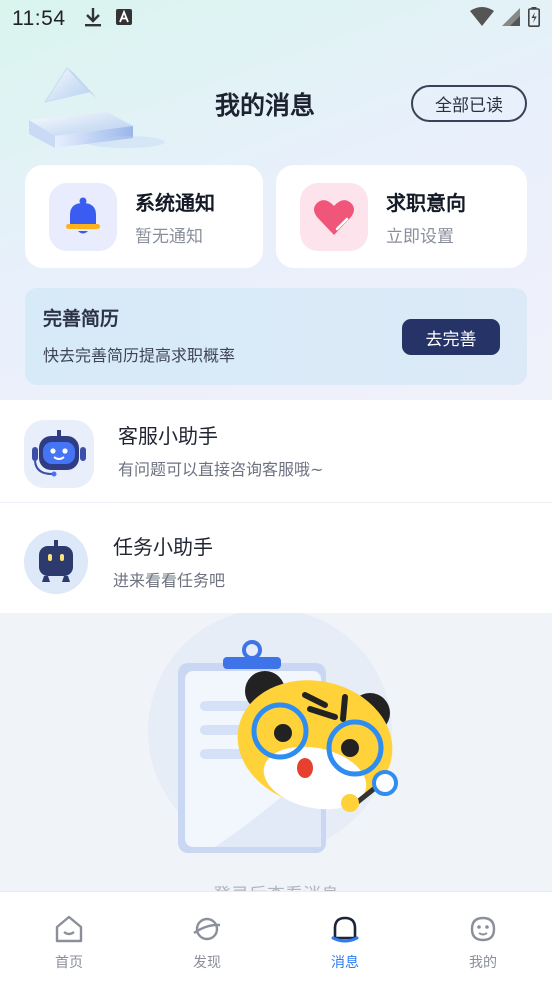 Image resolution: width=552 pixels, height=983 pixels. Describe the element at coordinates (334, 216) in the screenshot. I see `heart-icon` at that location.